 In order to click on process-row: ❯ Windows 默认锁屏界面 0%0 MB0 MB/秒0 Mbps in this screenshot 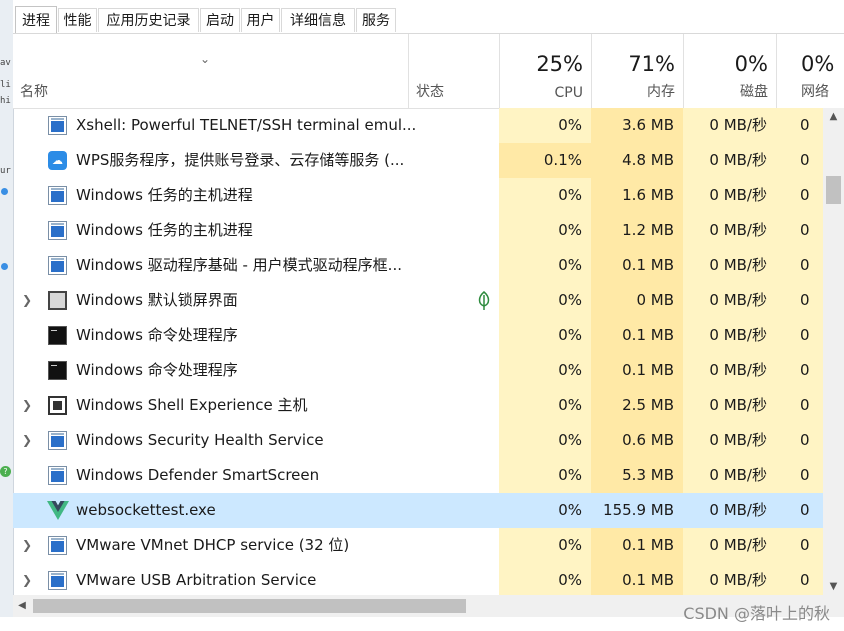, I will do `click(418, 313)`.